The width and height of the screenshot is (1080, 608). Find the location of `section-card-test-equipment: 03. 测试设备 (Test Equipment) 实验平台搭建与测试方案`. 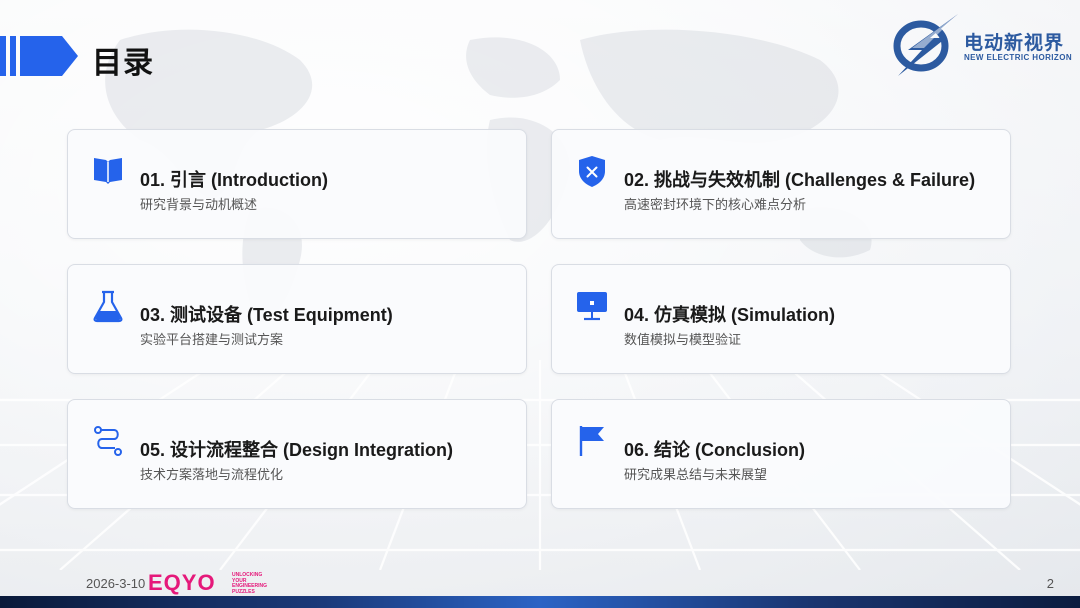

section-card-test-equipment: 03. 测试设备 (Test Equipment) 实验平台搭建与测试方案 is located at coordinates (297, 319).